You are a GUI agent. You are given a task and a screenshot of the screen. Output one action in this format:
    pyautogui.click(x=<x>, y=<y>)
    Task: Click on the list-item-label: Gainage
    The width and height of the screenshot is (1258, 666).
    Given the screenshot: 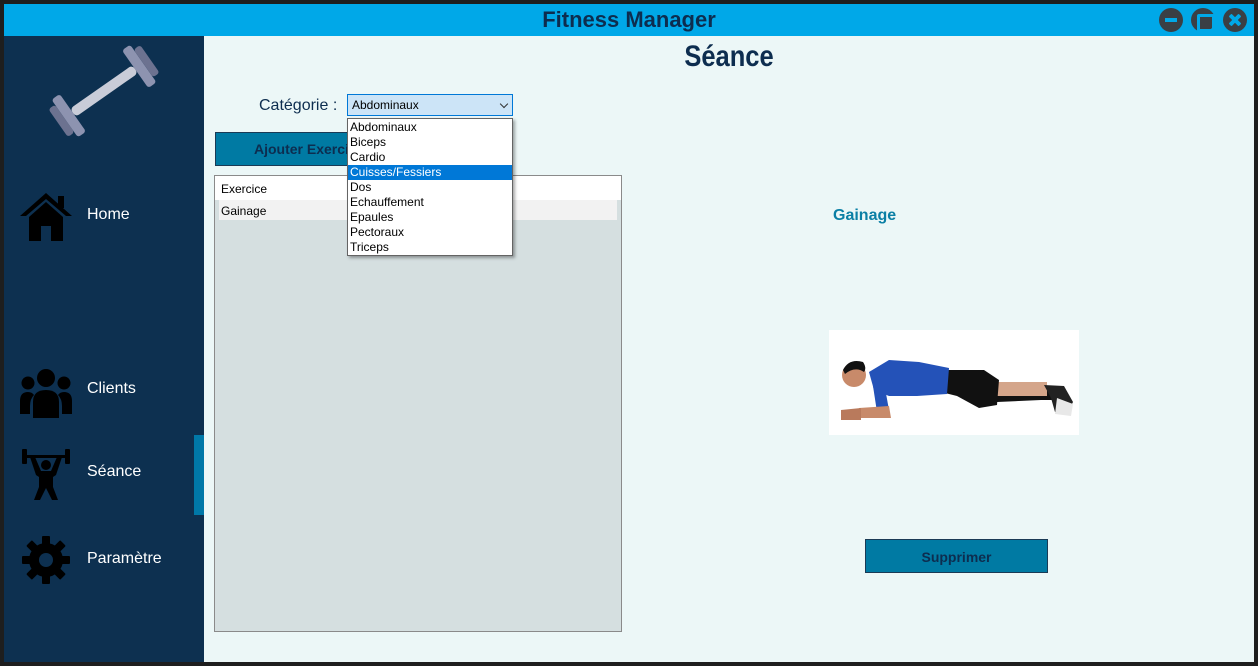 What is the action you would take?
    pyautogui.click(x=244, y=211)
    